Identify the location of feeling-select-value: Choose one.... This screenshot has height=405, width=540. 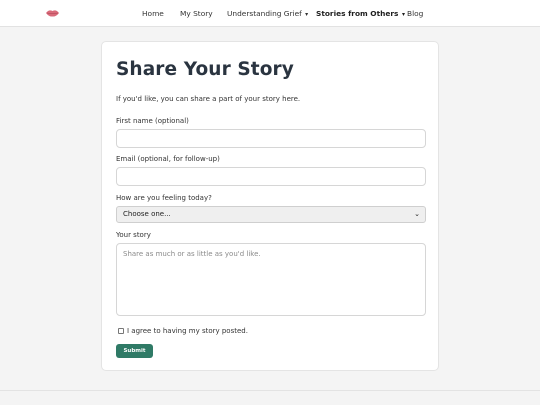
(147, 214).